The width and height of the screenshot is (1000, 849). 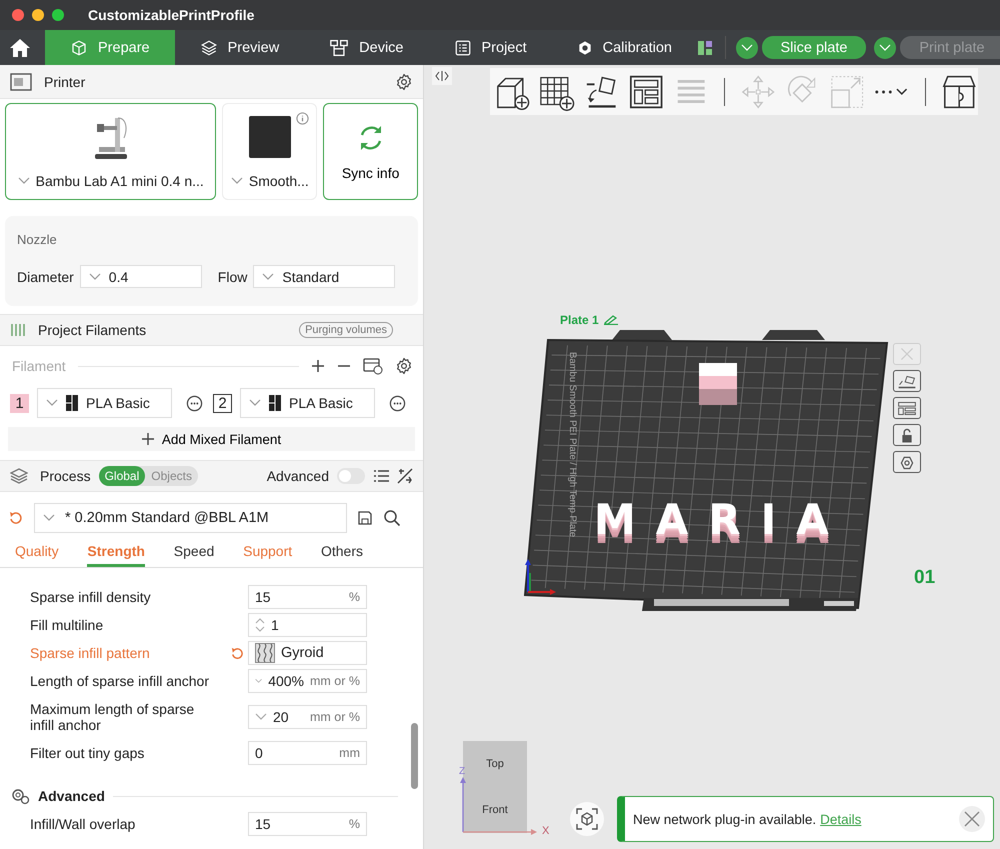 What do you see at coordinates (83, 824) in the screenshot?
I see `setting-label: Infill/Wall overlap` at bounding box center [83, 824].